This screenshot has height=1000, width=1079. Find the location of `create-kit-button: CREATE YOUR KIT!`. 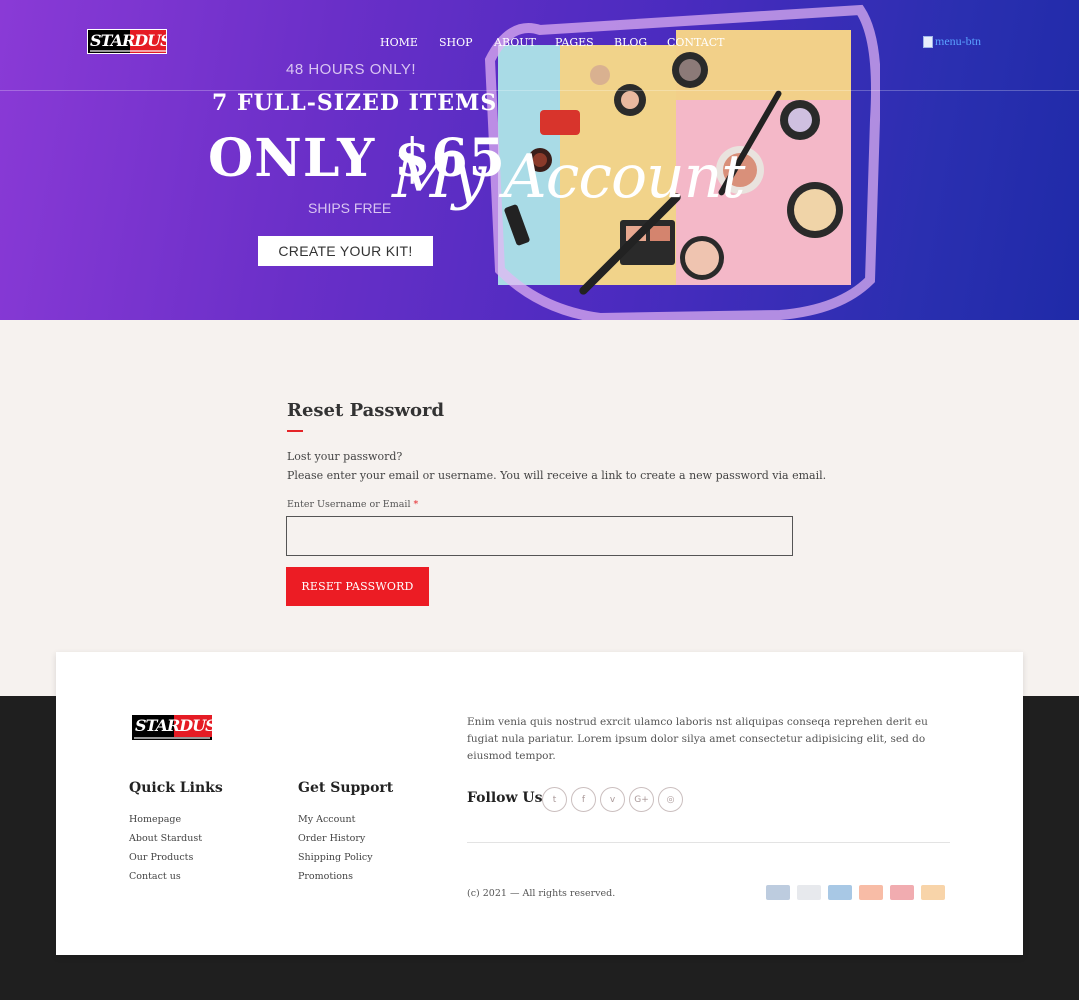

create-kit-button: CREATE YOUR KIT! is located at coordinates (345, 251).